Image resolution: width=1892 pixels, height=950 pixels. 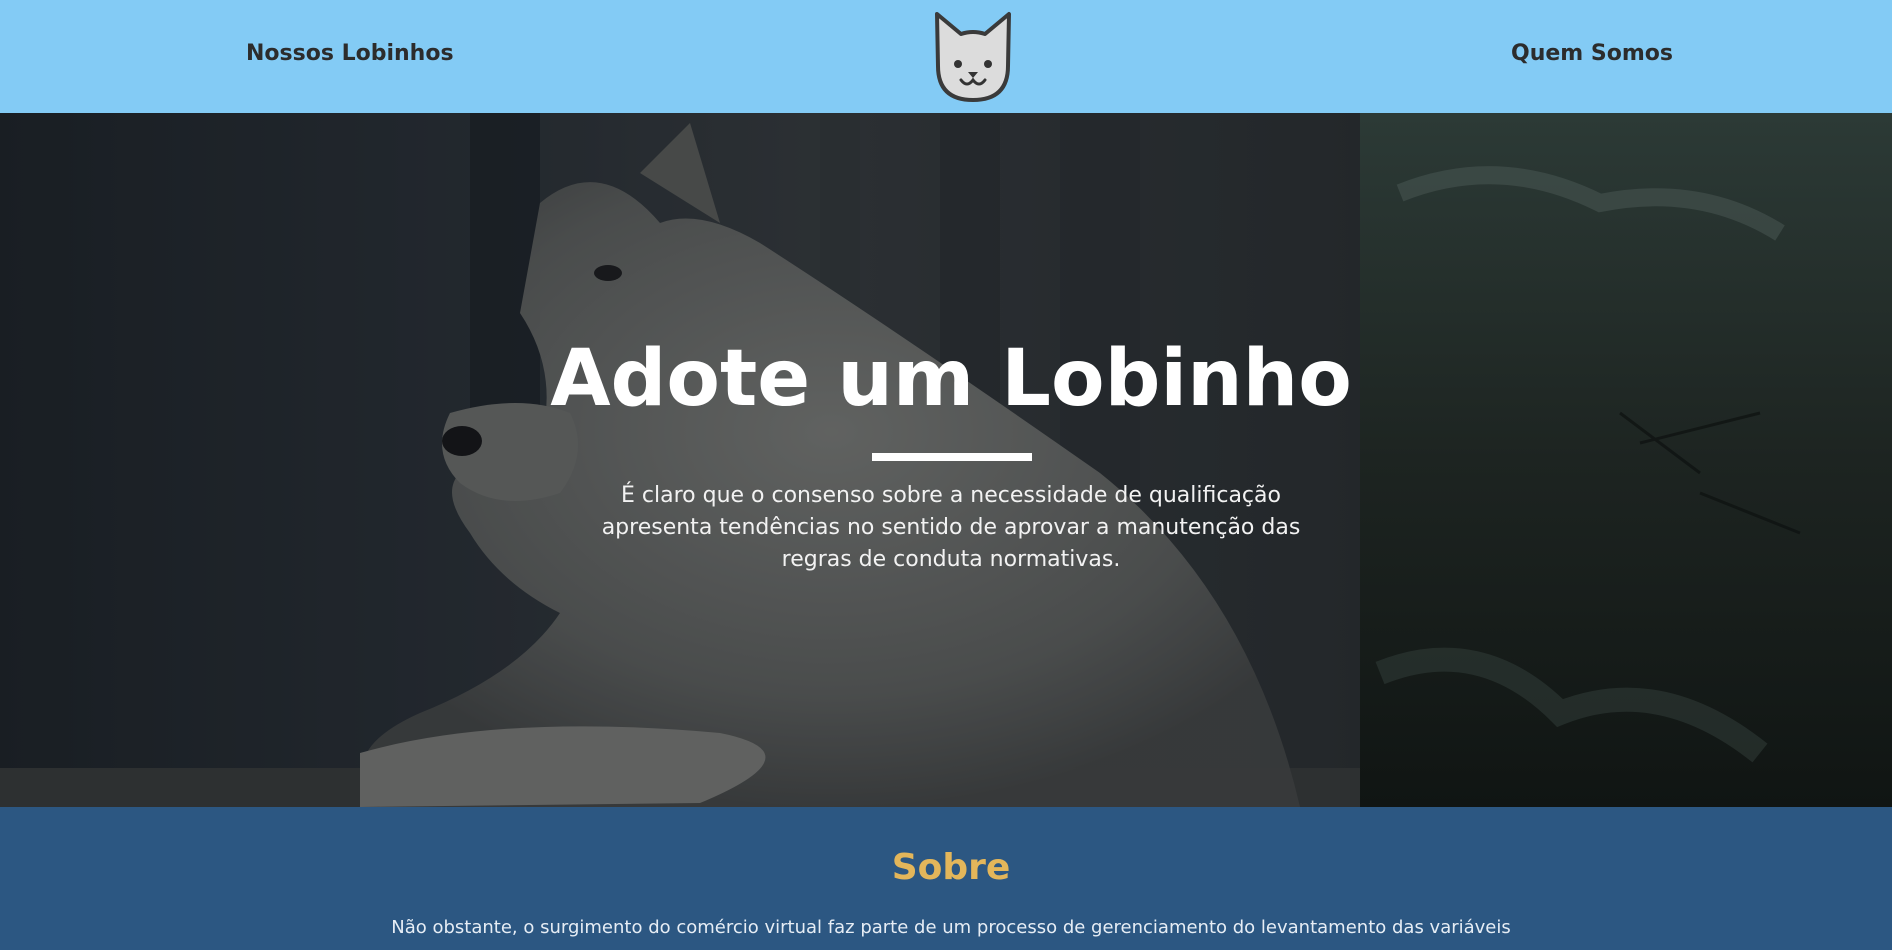 I want to click on nav-link-quem-somos: Quem Somos, so click(x=1592, y=53).